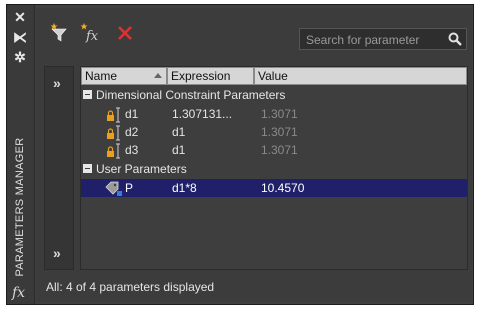 This screenshot has height=309, width=479. I want to click on group-user-parameters: User Parameters, so click(135, 169).